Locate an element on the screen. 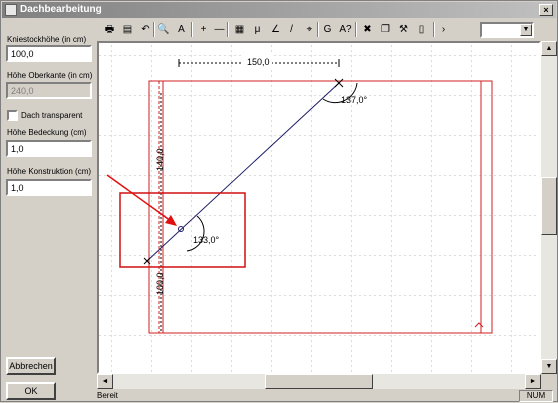 The height and width of the screenshot is (403, 558). num-lock-indicator: NUM is located at coordinates (536, 396).